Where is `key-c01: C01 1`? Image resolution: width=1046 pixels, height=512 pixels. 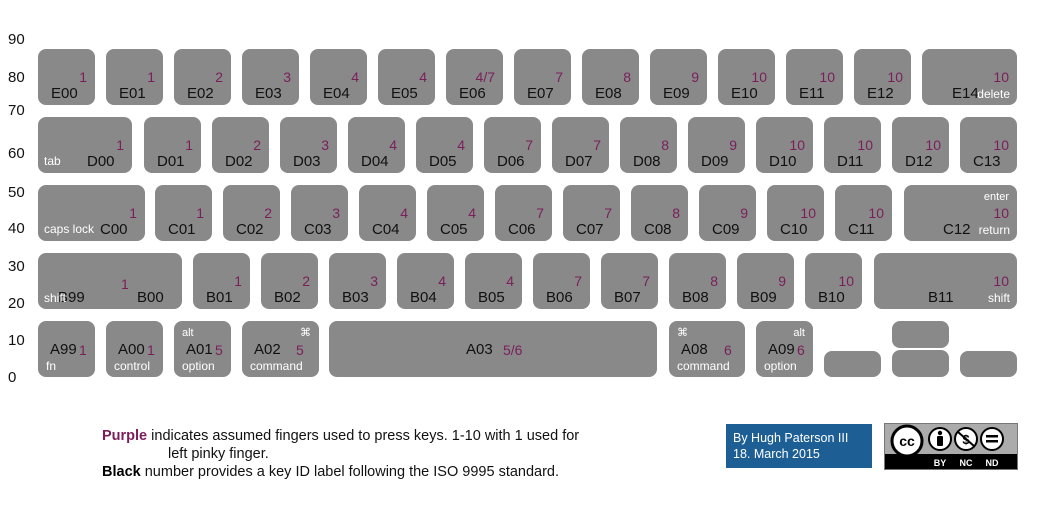
key-c01: C01 1 is located at coordinates (183, 213).